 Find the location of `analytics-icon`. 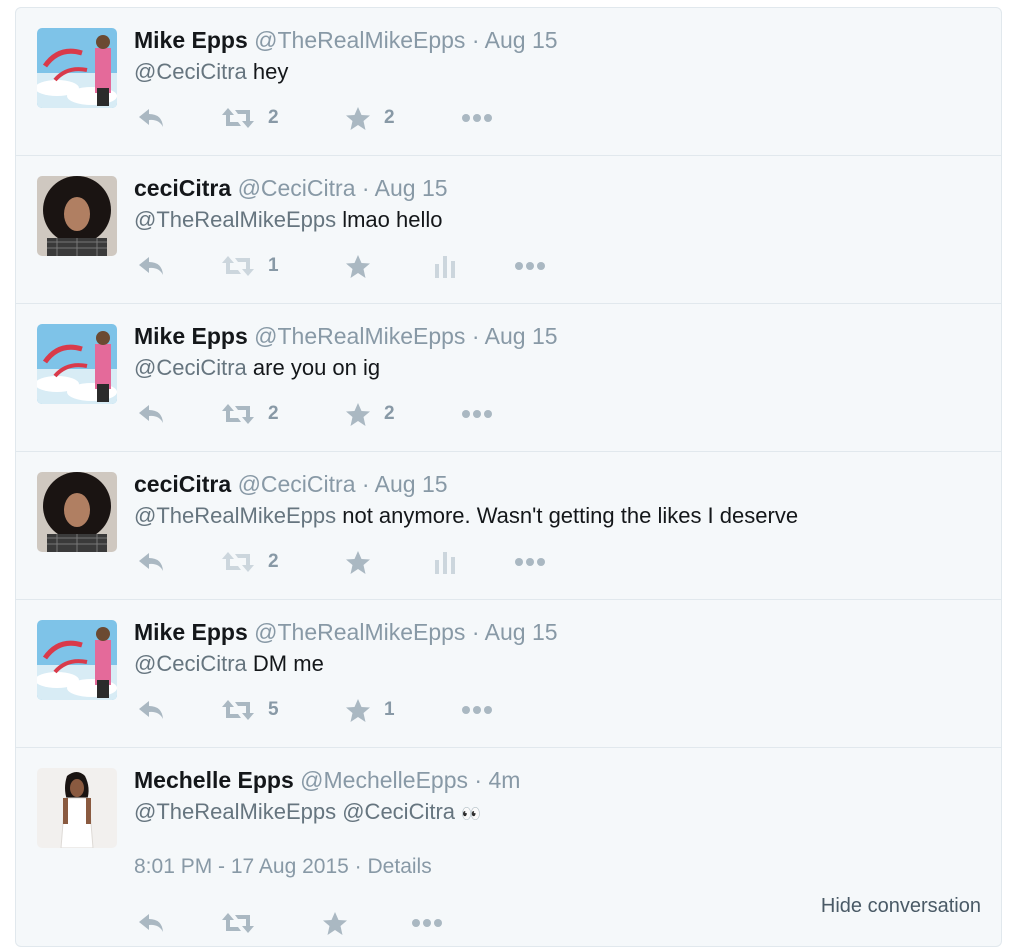

analytics-icon is located at coordinates (445, 267).